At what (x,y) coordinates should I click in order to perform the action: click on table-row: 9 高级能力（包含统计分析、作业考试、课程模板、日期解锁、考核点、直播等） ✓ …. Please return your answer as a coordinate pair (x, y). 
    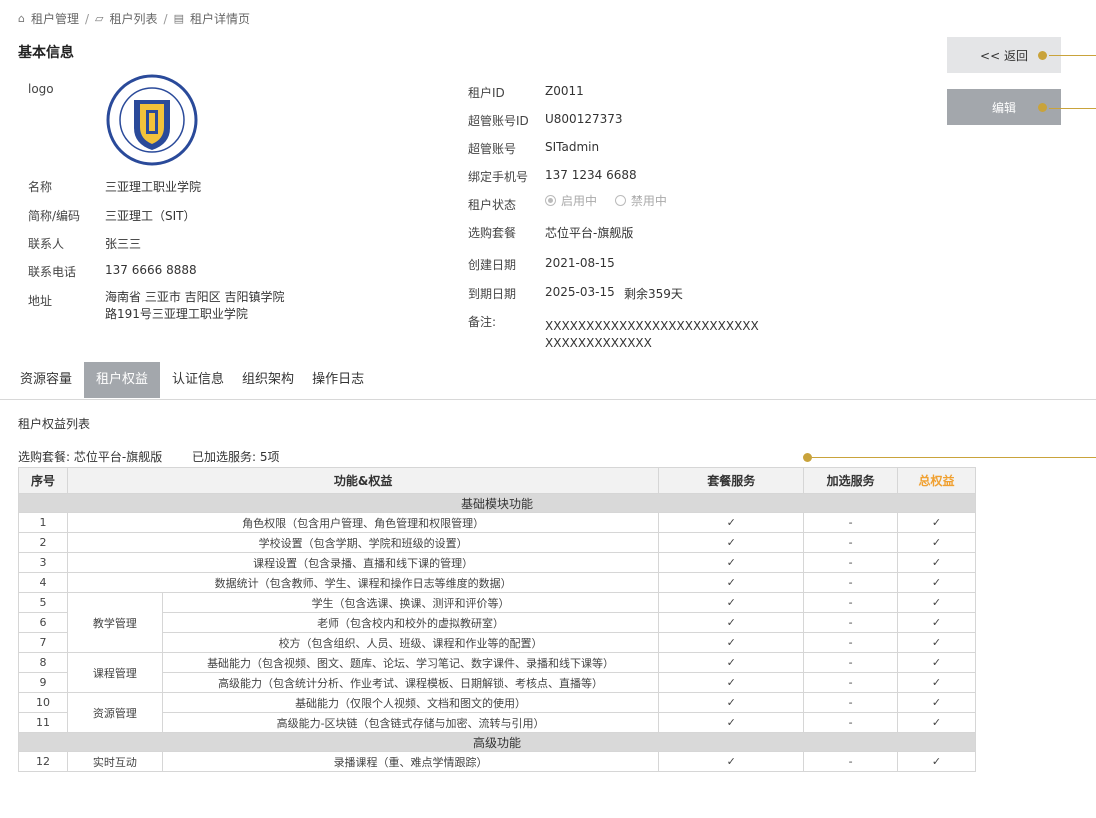
    Looking at the image, I should click on (497, 682).